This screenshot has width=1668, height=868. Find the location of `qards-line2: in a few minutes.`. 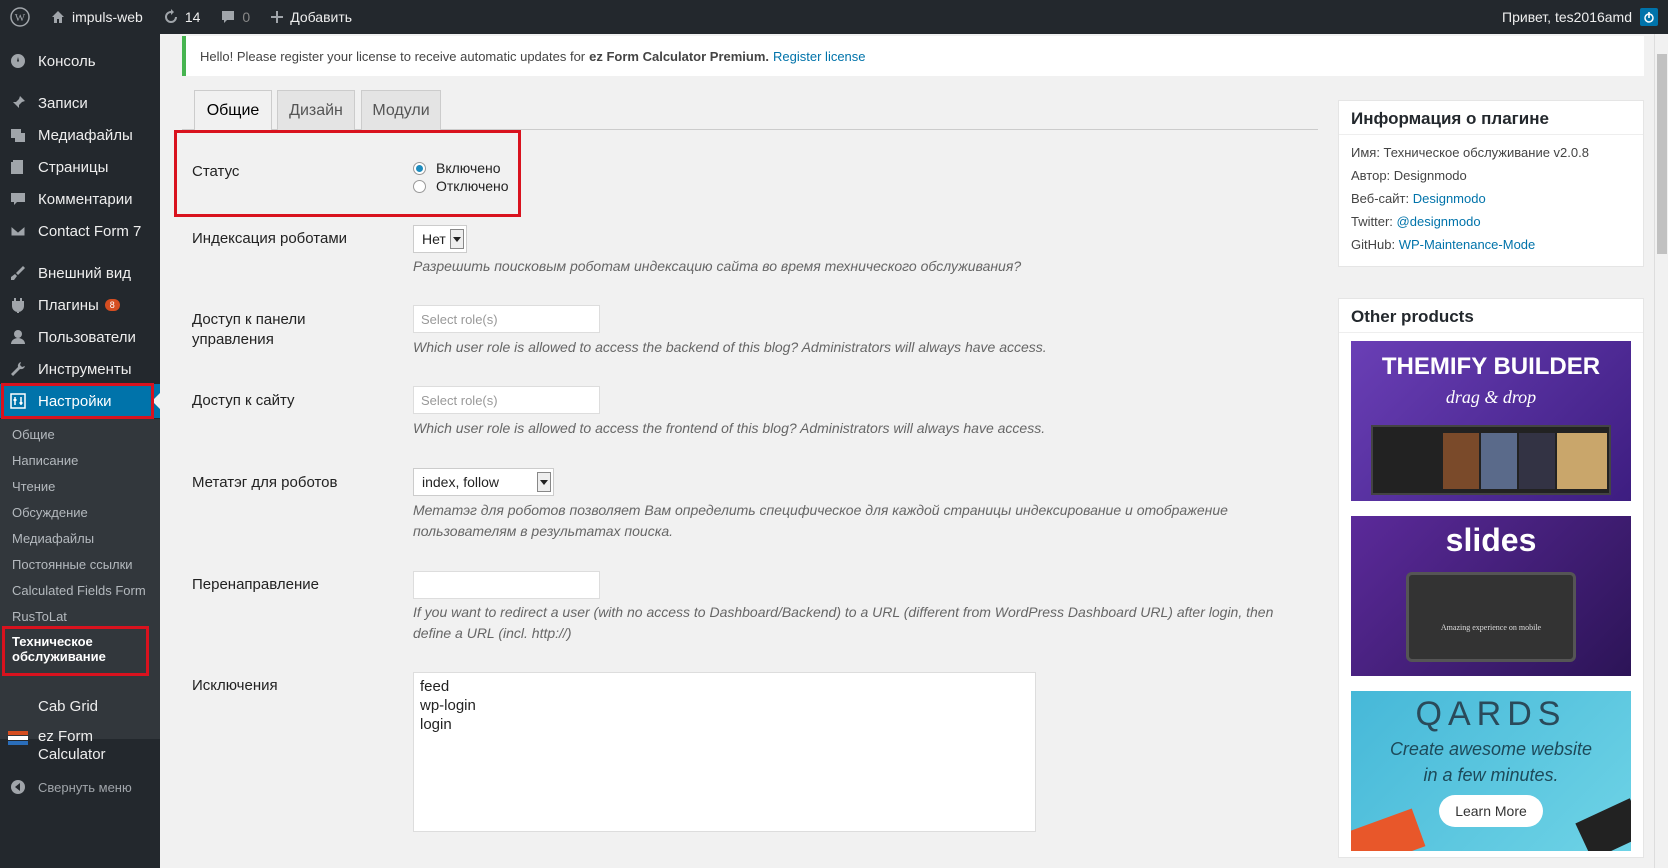

qards-line2: in a few minutes. is located at coordinates (1491, 775).